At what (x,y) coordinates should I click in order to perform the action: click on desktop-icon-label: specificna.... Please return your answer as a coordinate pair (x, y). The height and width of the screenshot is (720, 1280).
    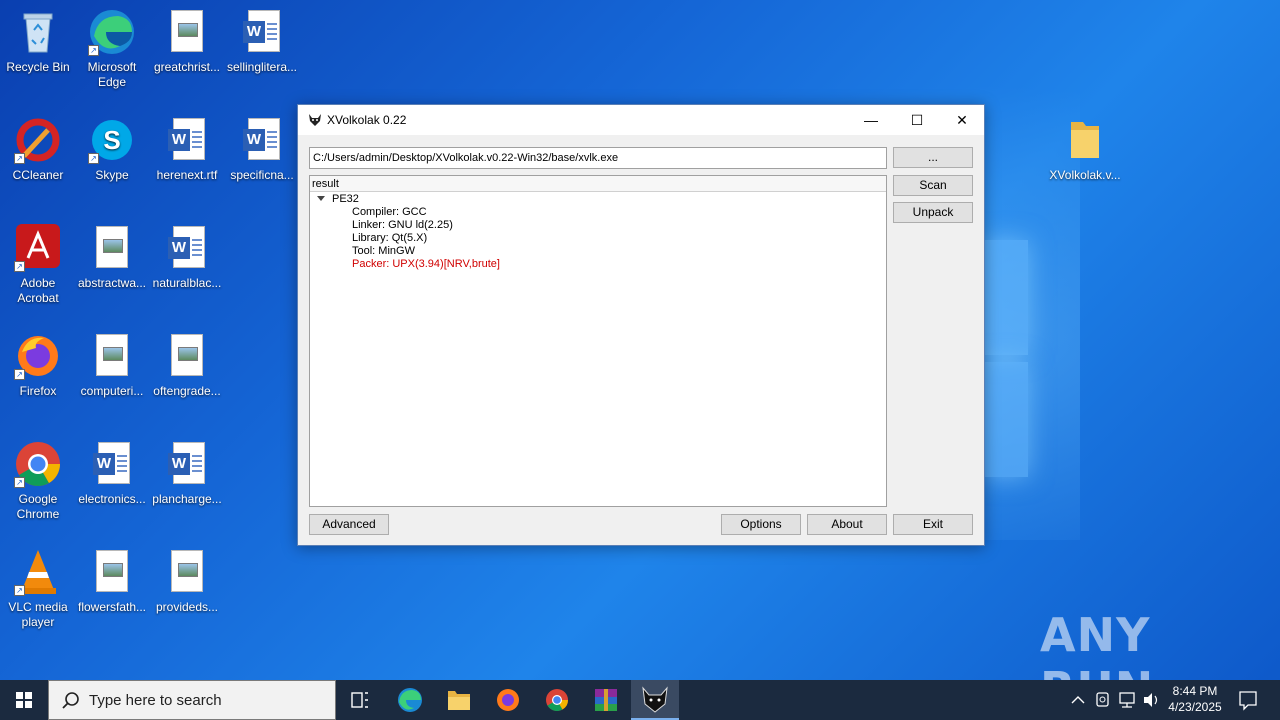
    Looking at the image, I should click on (262, 175).